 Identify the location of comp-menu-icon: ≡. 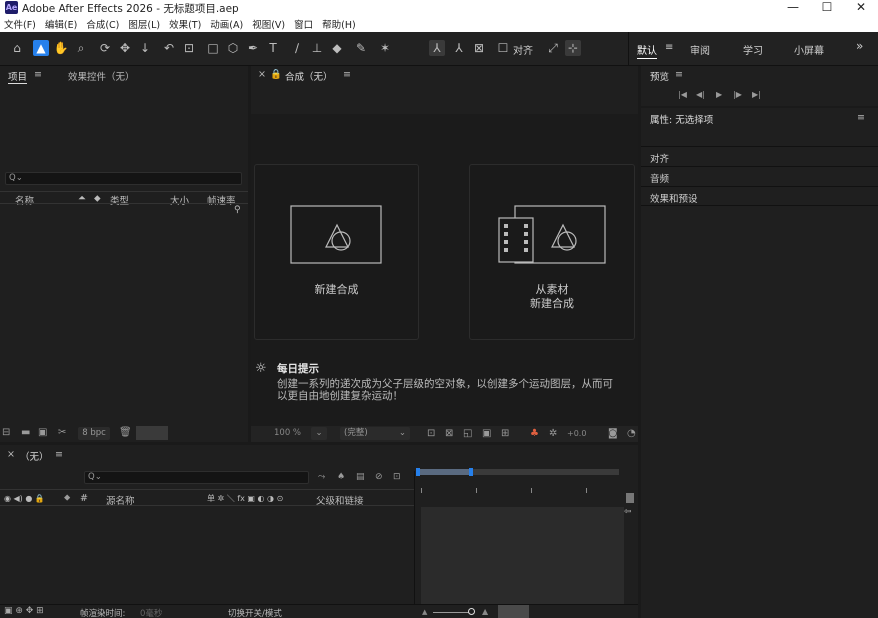
(347, 74).